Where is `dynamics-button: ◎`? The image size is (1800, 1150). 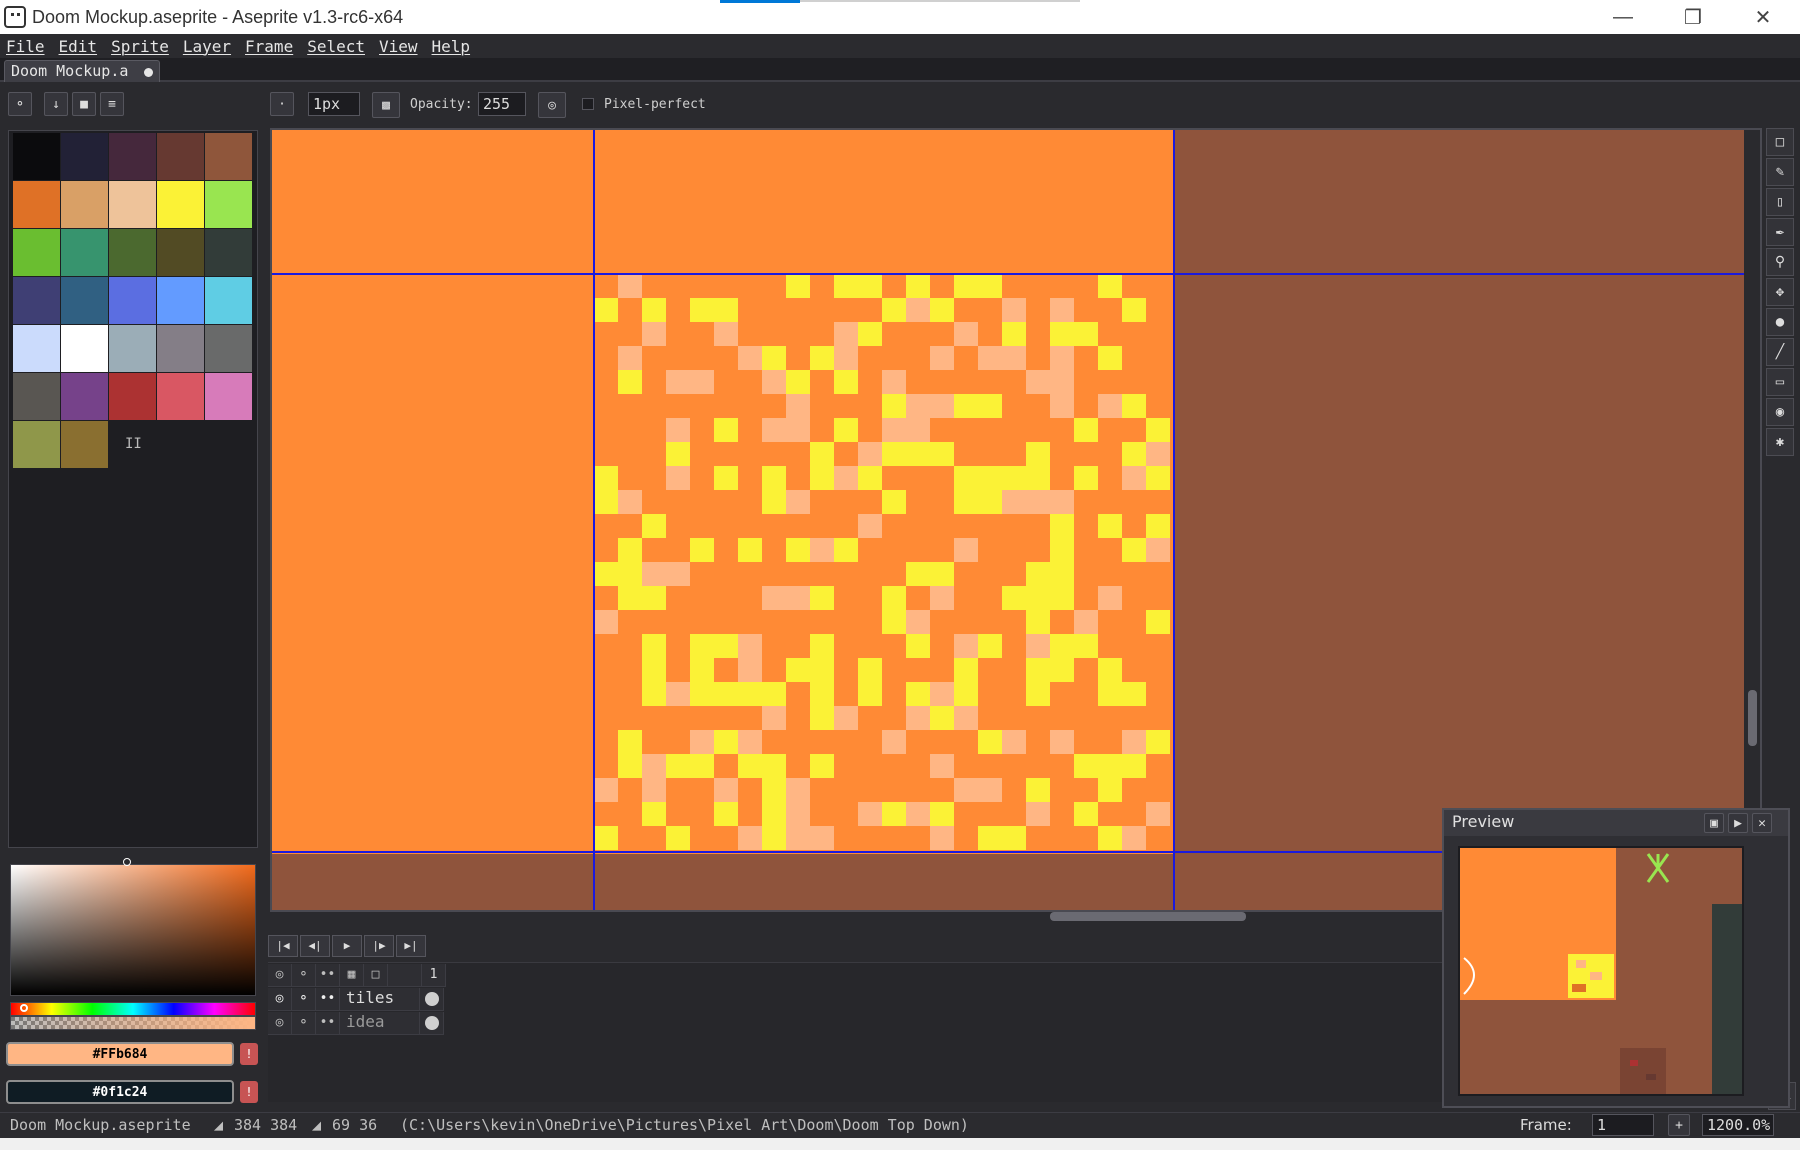 dynamics-button: ◎ is located at coordinates (552, 105).